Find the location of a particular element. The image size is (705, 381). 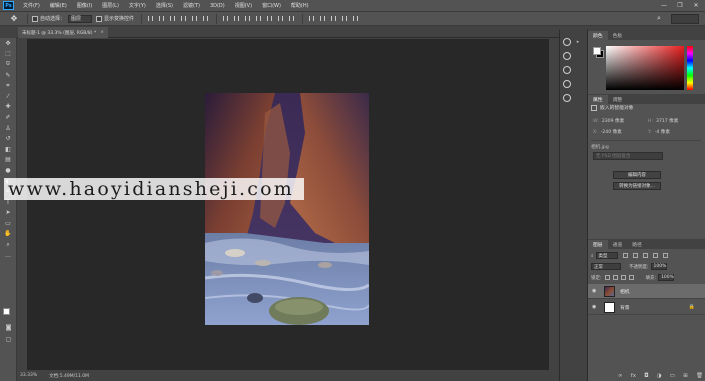

adjustment-layer-icon: ◑ is located at coordinates (659, 376).